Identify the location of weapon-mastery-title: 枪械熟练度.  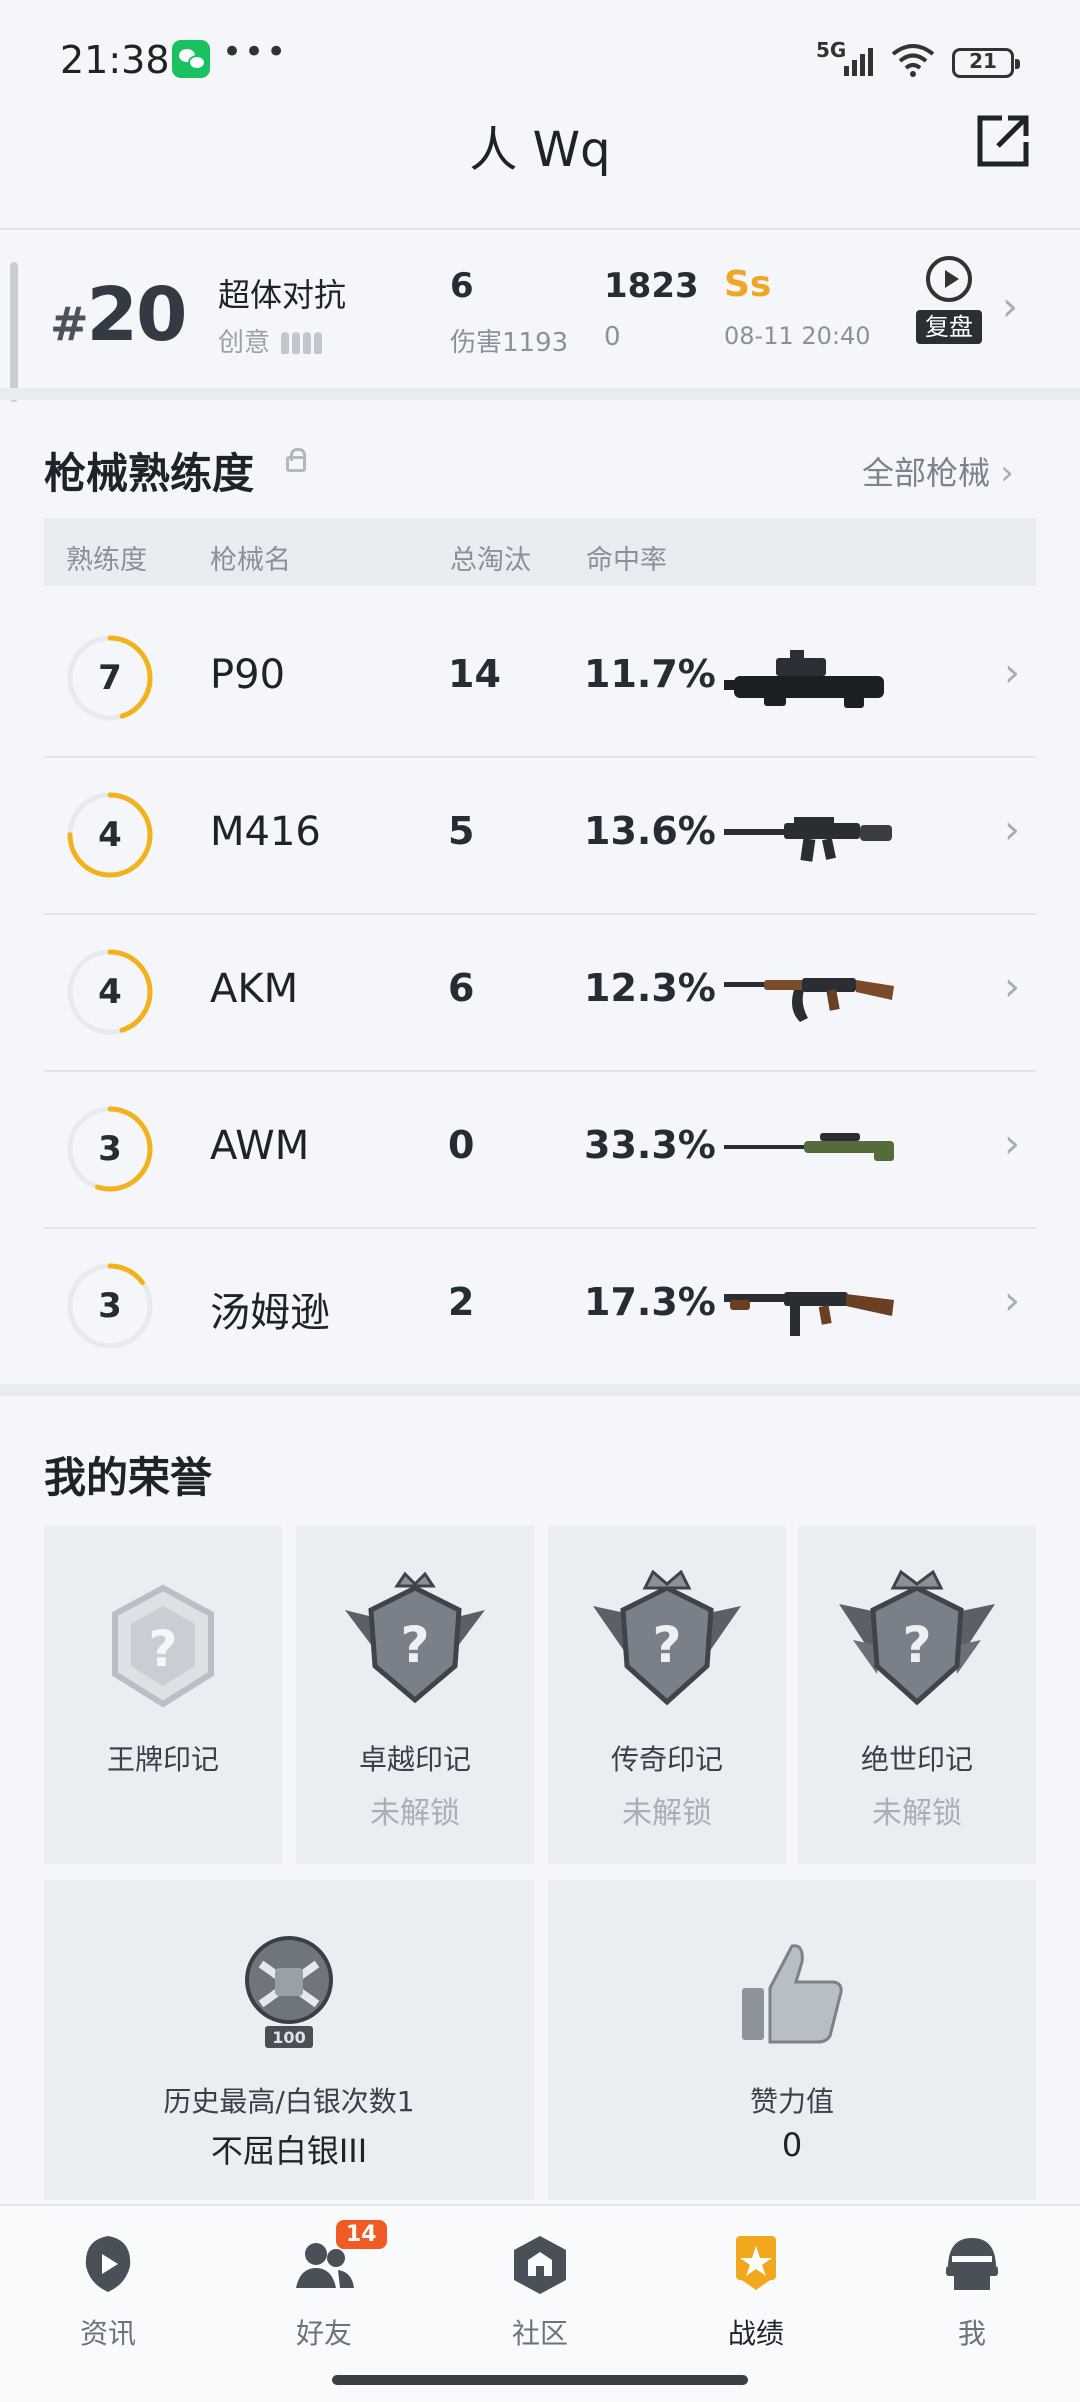
(149, 473).